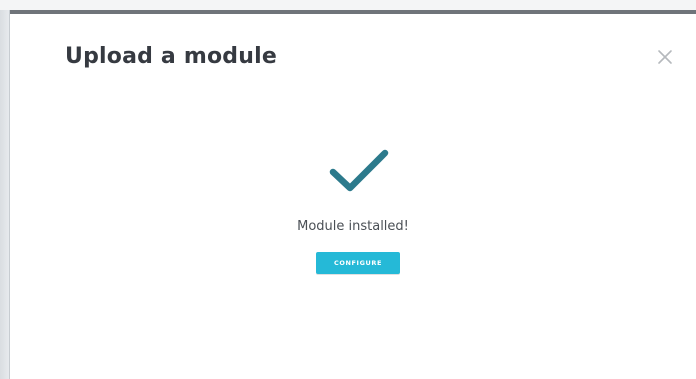 The height and width of the screenshot is (379, 696). I want to click on close-button, so click(665, 57).